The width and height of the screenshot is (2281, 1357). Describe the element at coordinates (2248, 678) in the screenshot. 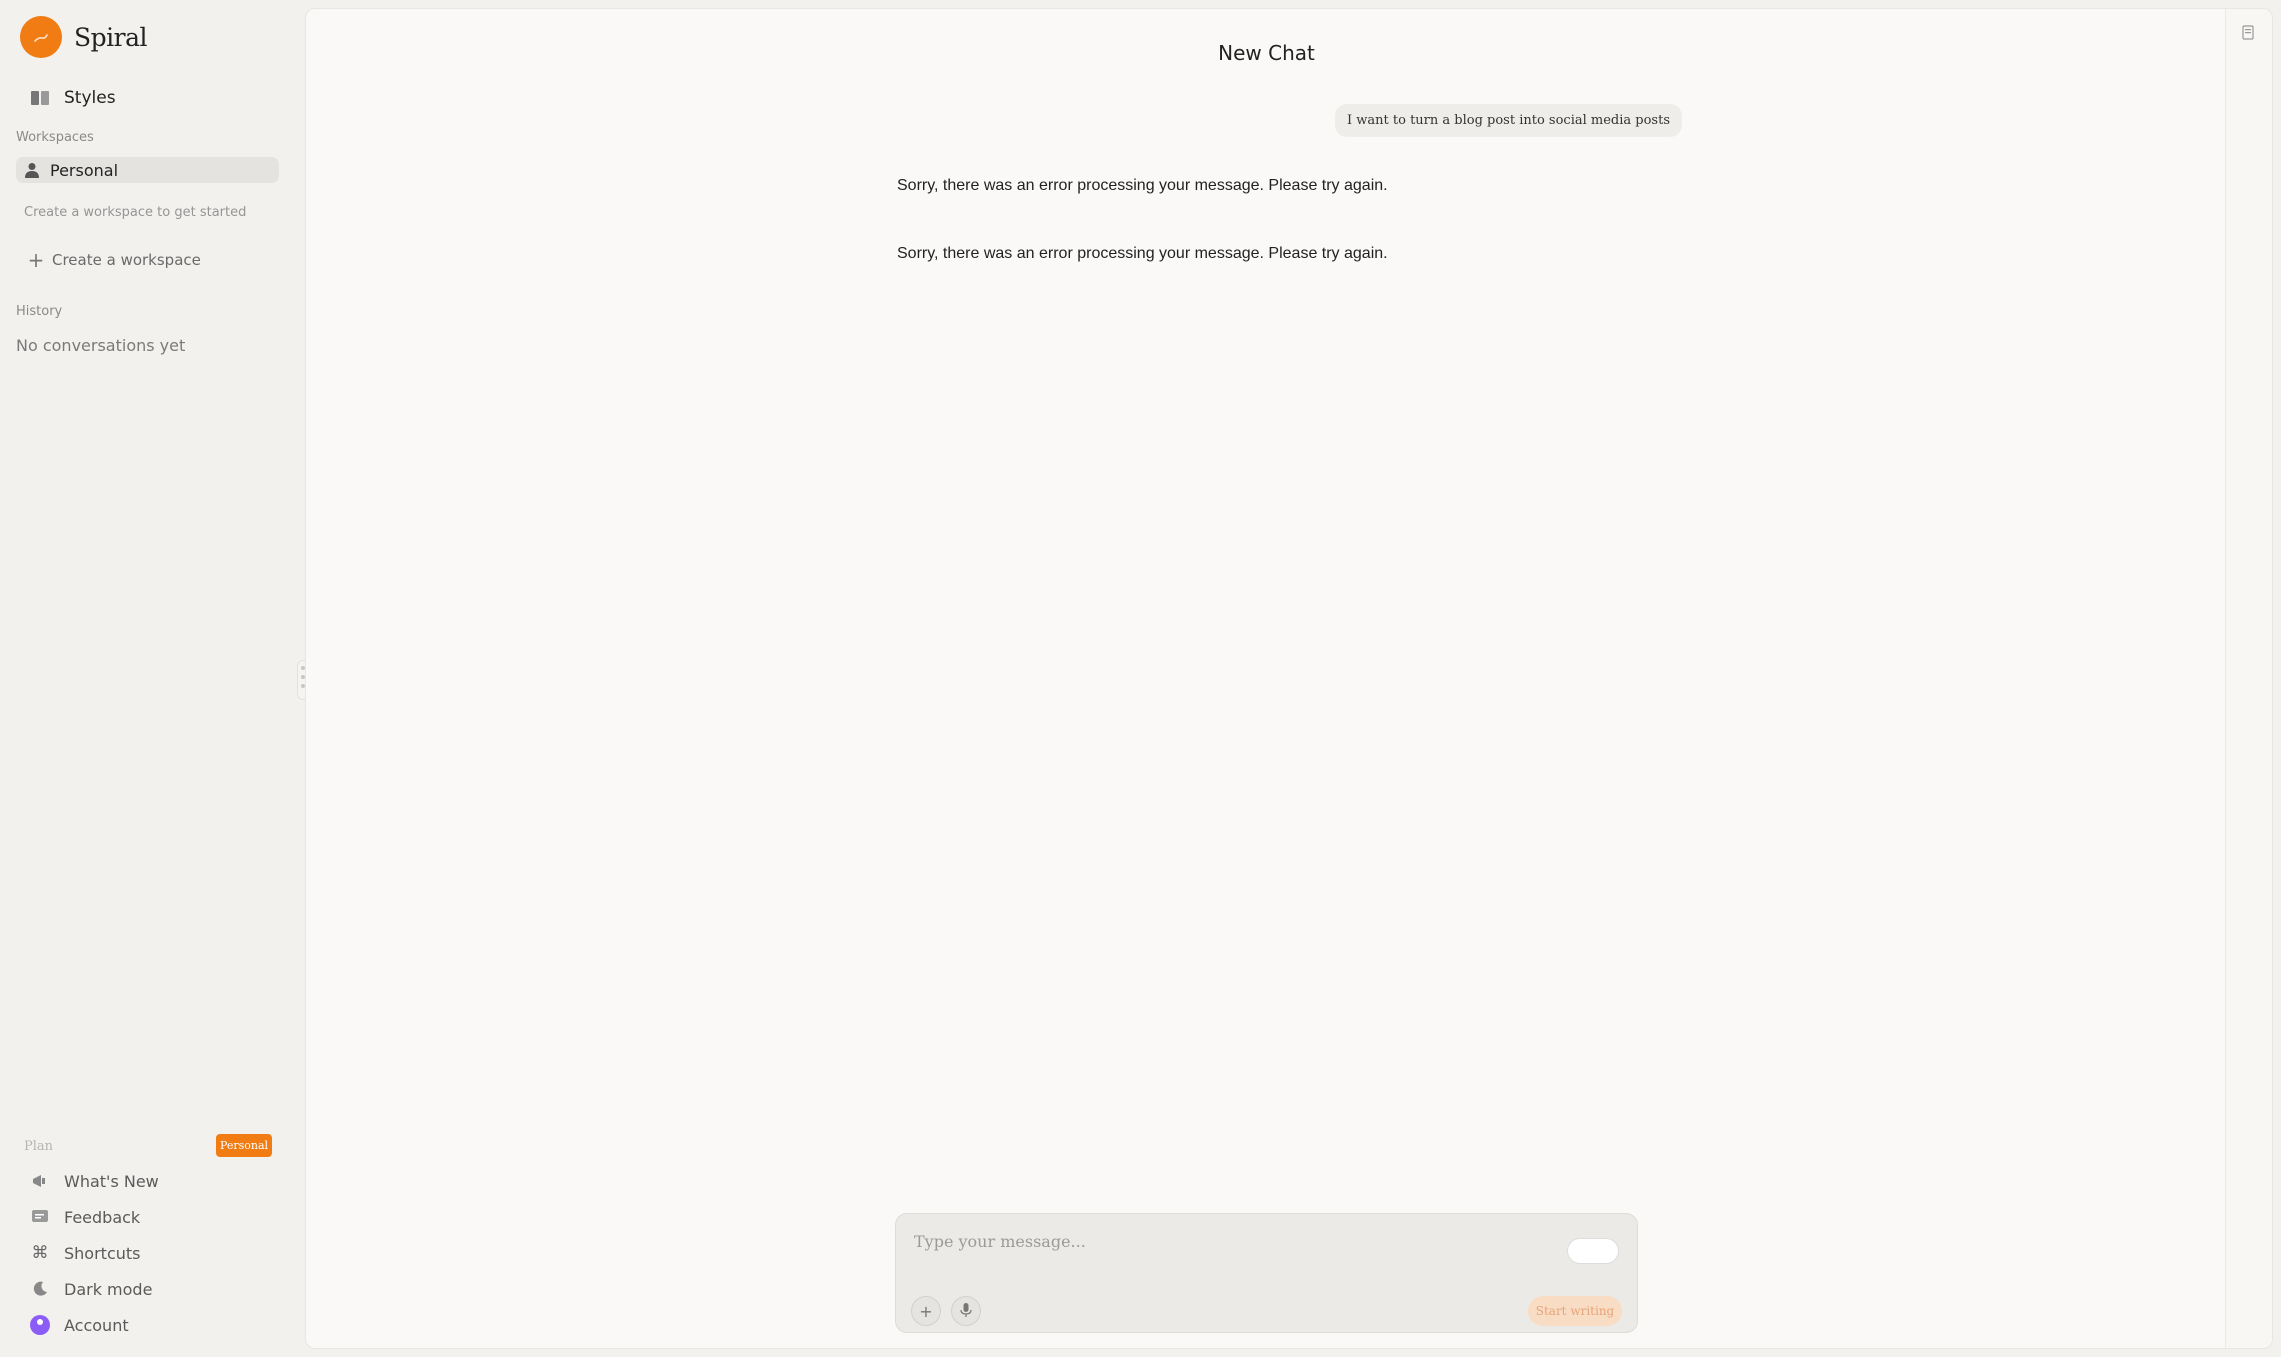

I see `right-rail` at that location.